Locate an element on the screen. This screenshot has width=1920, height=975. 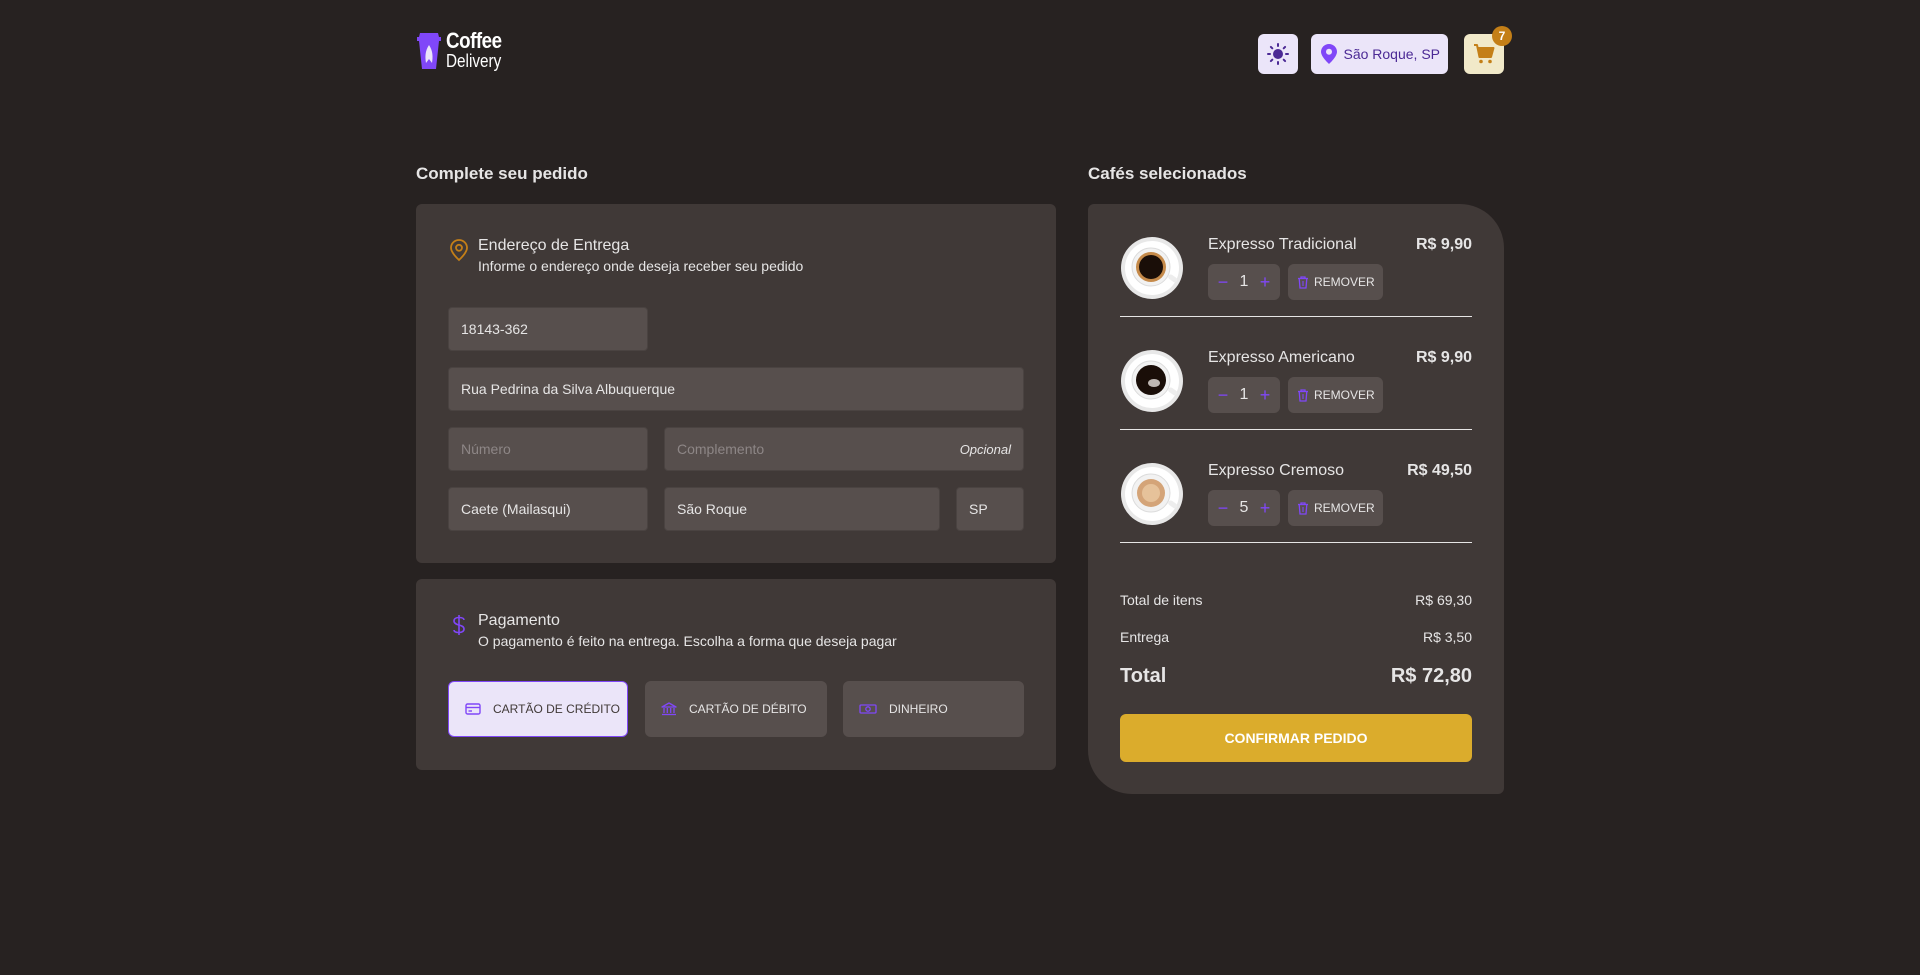
location-button: São Roque, SP is located at coordinates (1379, 54).